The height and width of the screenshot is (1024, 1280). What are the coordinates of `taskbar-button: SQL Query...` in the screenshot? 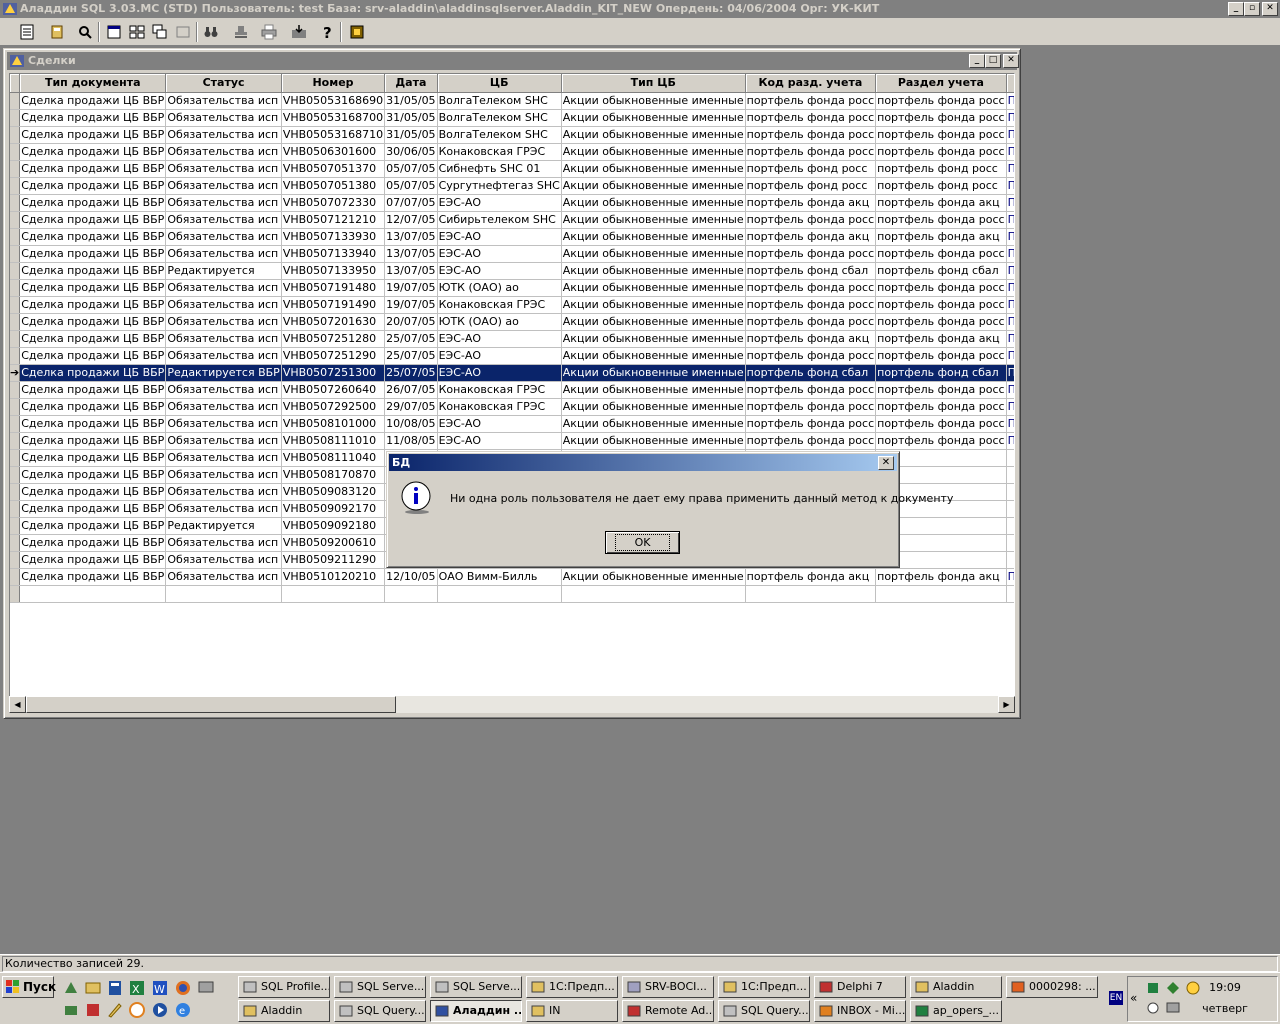 It's located at (764, 1011).